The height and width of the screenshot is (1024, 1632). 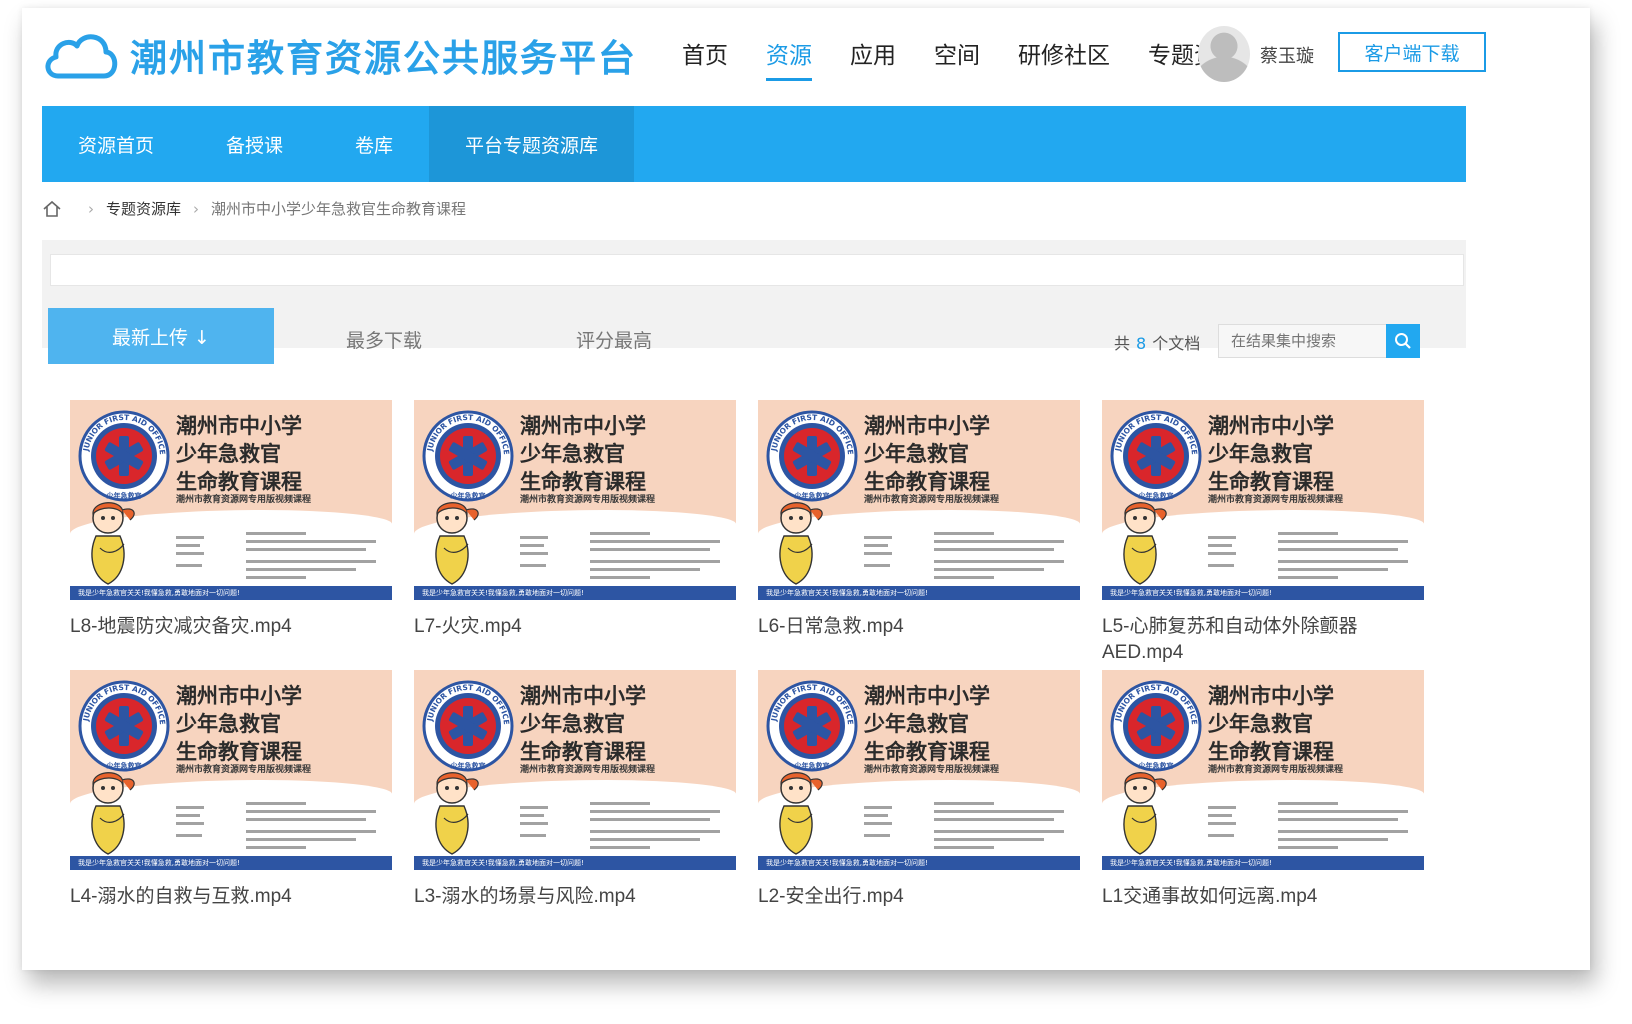 What do you see at coordinates (1064, 58) in the screenshot?
I see `nav-research-community: 研修社区` at bounding box center [1064, 58].